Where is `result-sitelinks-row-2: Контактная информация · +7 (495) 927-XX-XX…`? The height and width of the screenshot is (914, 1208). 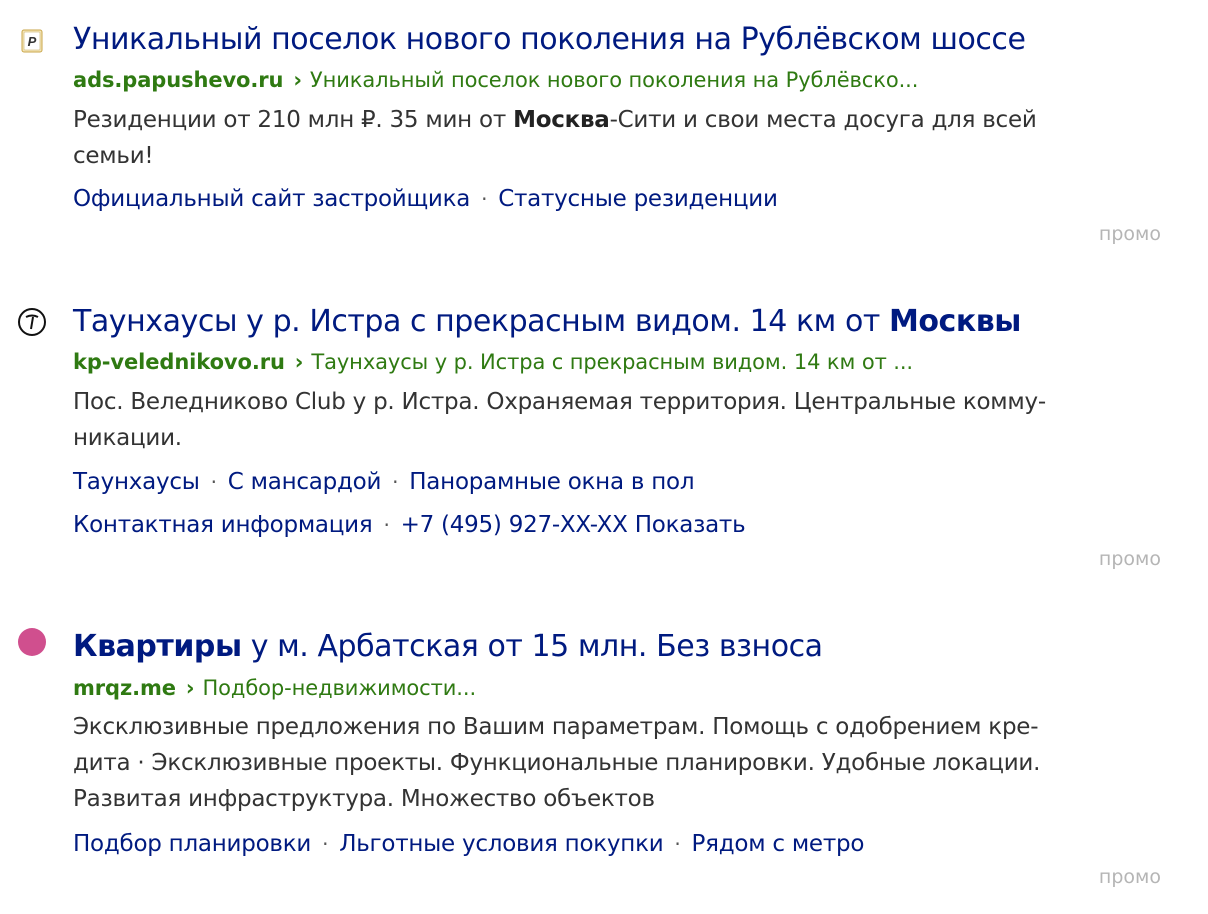 result-sitelinks-row-2: Контактная информация · +7 (495) 927-XX-XX… is located at coordinates (409, 525).